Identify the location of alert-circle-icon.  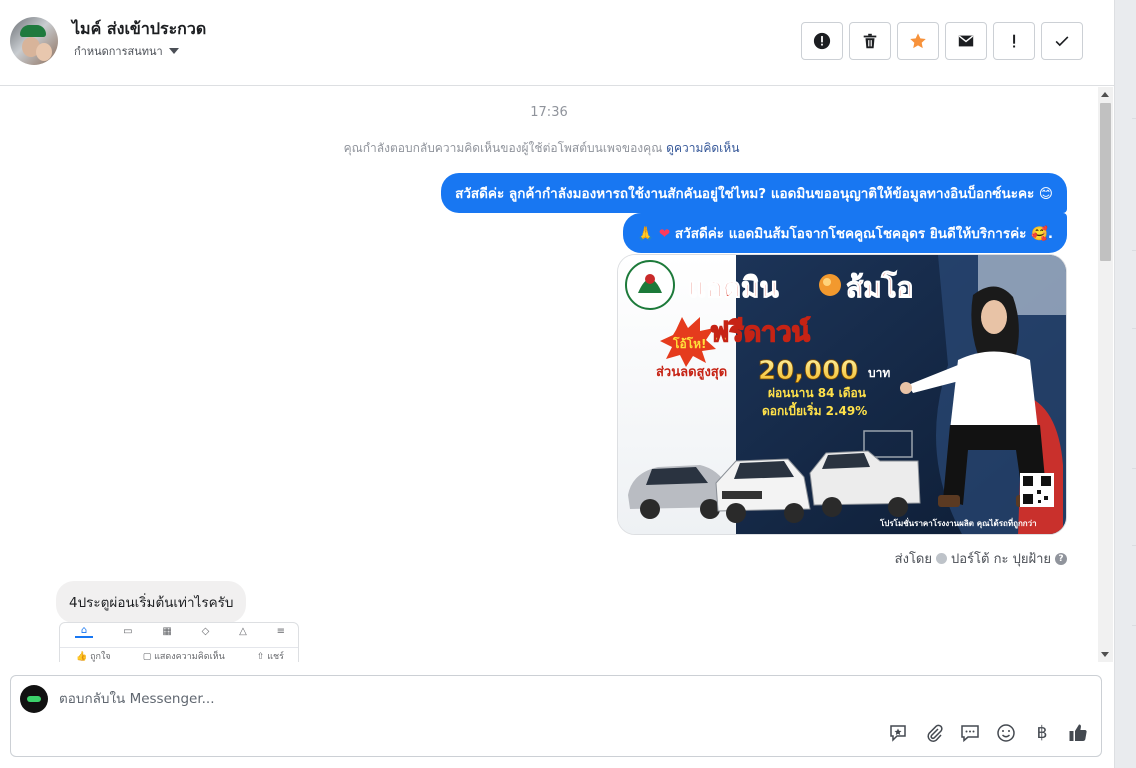
(822, 41).